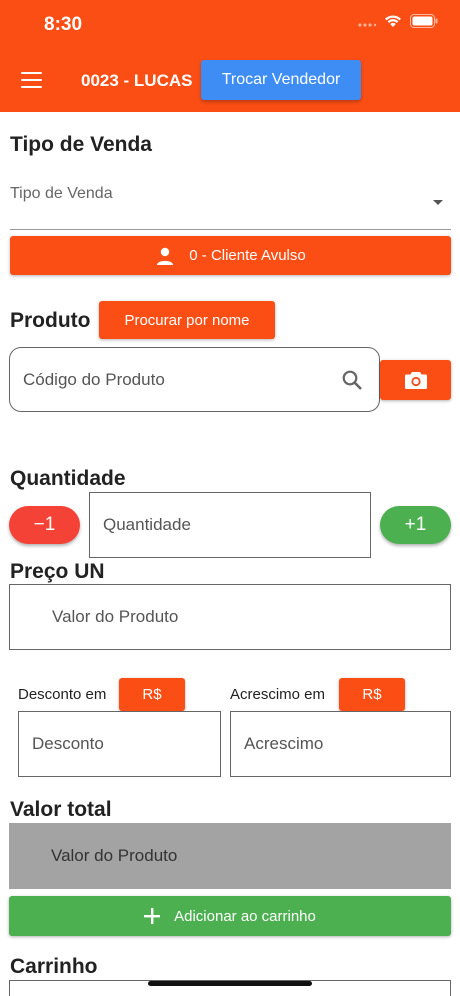  What do you see at coordinates (50, 320) in the screenshot?
I see `product-heading: Produto` at bounding box center [50, 320].